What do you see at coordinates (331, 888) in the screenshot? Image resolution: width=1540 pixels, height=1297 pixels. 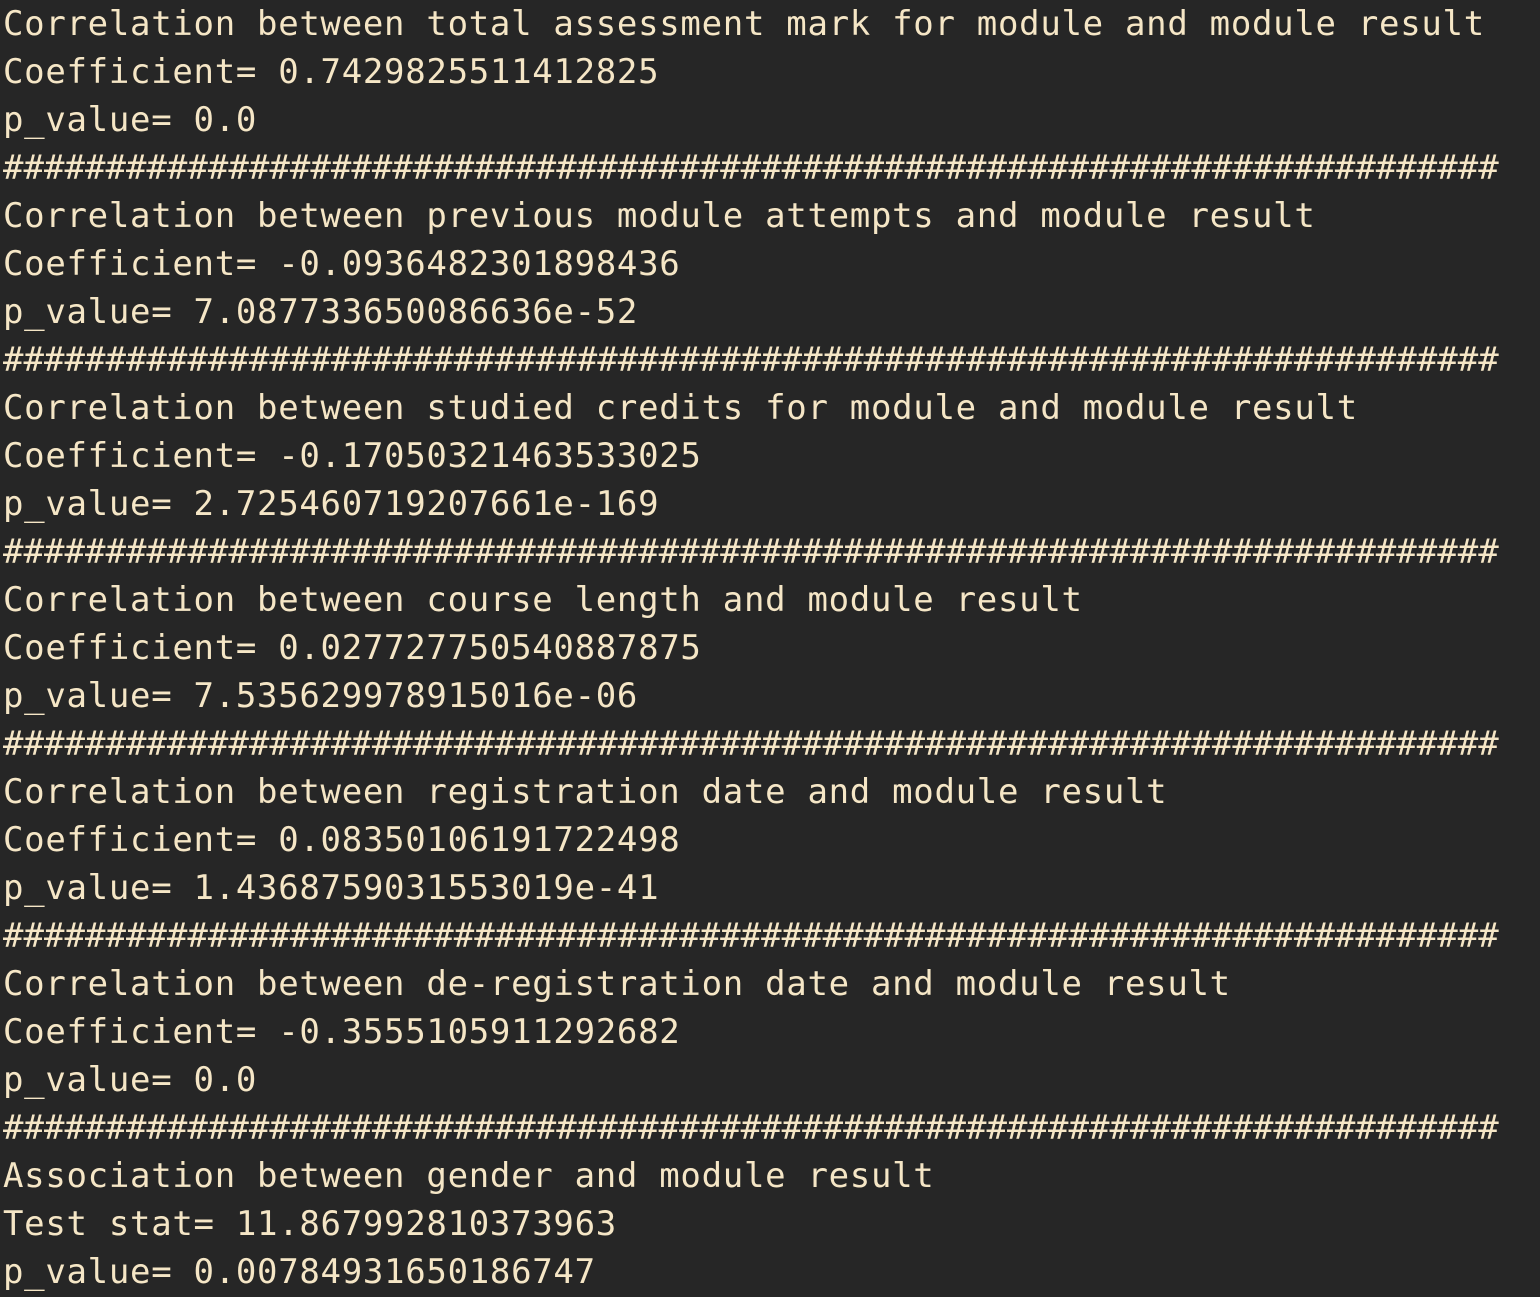 I see `registration-date-p-value: p_value= 1.4368759031553019e-41` at bounding box center [331, 888].